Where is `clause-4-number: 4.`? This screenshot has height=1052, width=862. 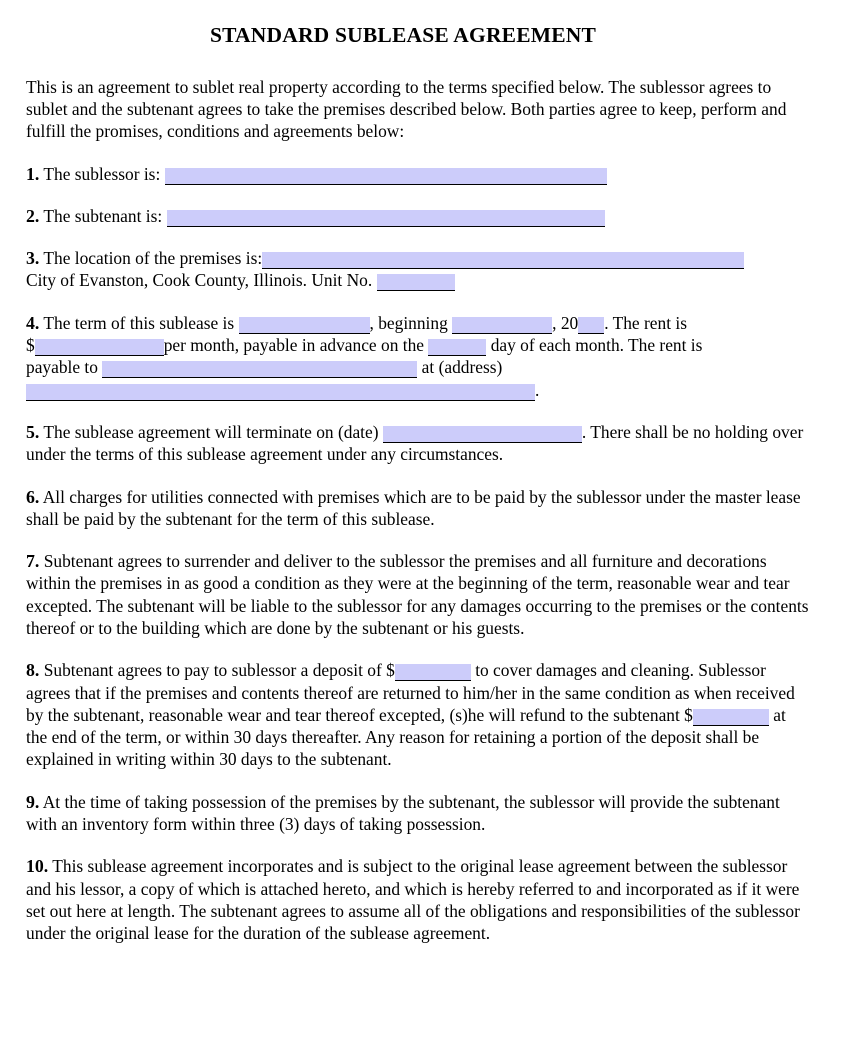 clause-4-number: 4. is located at coordinates (33, 322).